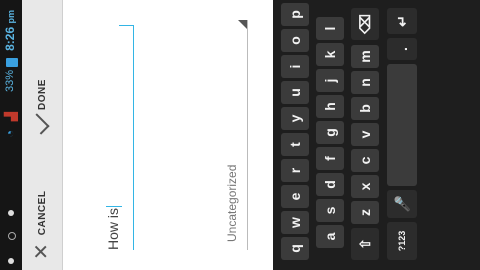 The height and width of the screenshot is (270, 480). What do you see at coordinates (402, 49) in the screenshot?
I see `period-key: .` at bounding box center [402, 49].